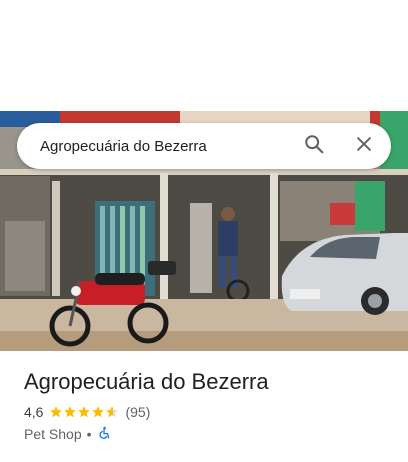 This screenshot has height=462, width=408. What do you see at coordinates (137, 412) in the screenshot?
I see `review-count: (95)` at bounding box center [137, 412].